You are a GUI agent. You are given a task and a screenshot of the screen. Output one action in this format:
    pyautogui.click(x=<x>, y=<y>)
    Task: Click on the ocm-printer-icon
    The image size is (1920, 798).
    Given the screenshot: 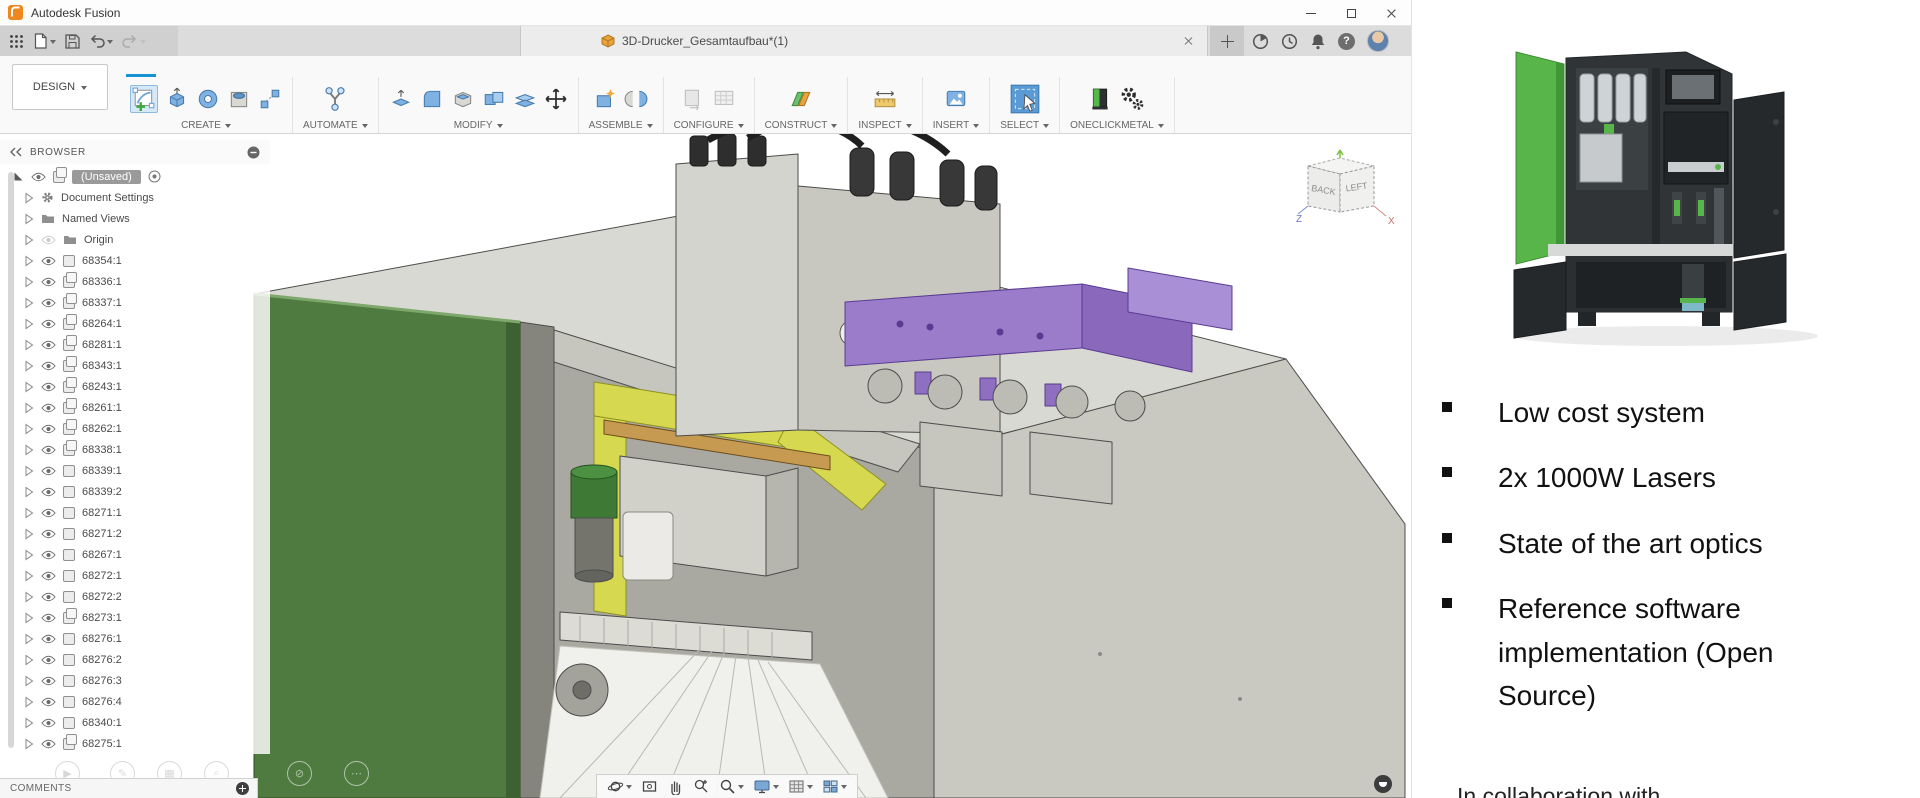 What is the action you would take?
    pyautogui.click(x=1100, y=99)
    